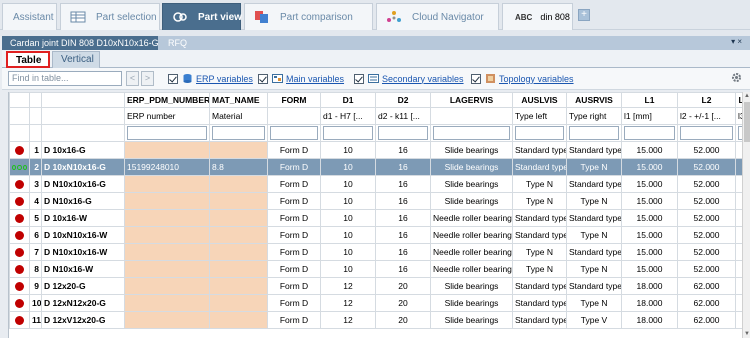 The width and height of the screenshot is (750, 338). I want to click on tab-part-selection: Part selection, so click(110, 16).